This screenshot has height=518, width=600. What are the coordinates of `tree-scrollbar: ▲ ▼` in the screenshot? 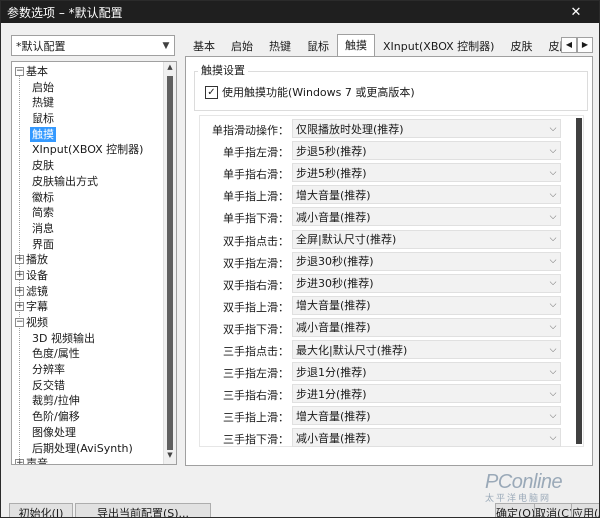 It's located at (169, 263).